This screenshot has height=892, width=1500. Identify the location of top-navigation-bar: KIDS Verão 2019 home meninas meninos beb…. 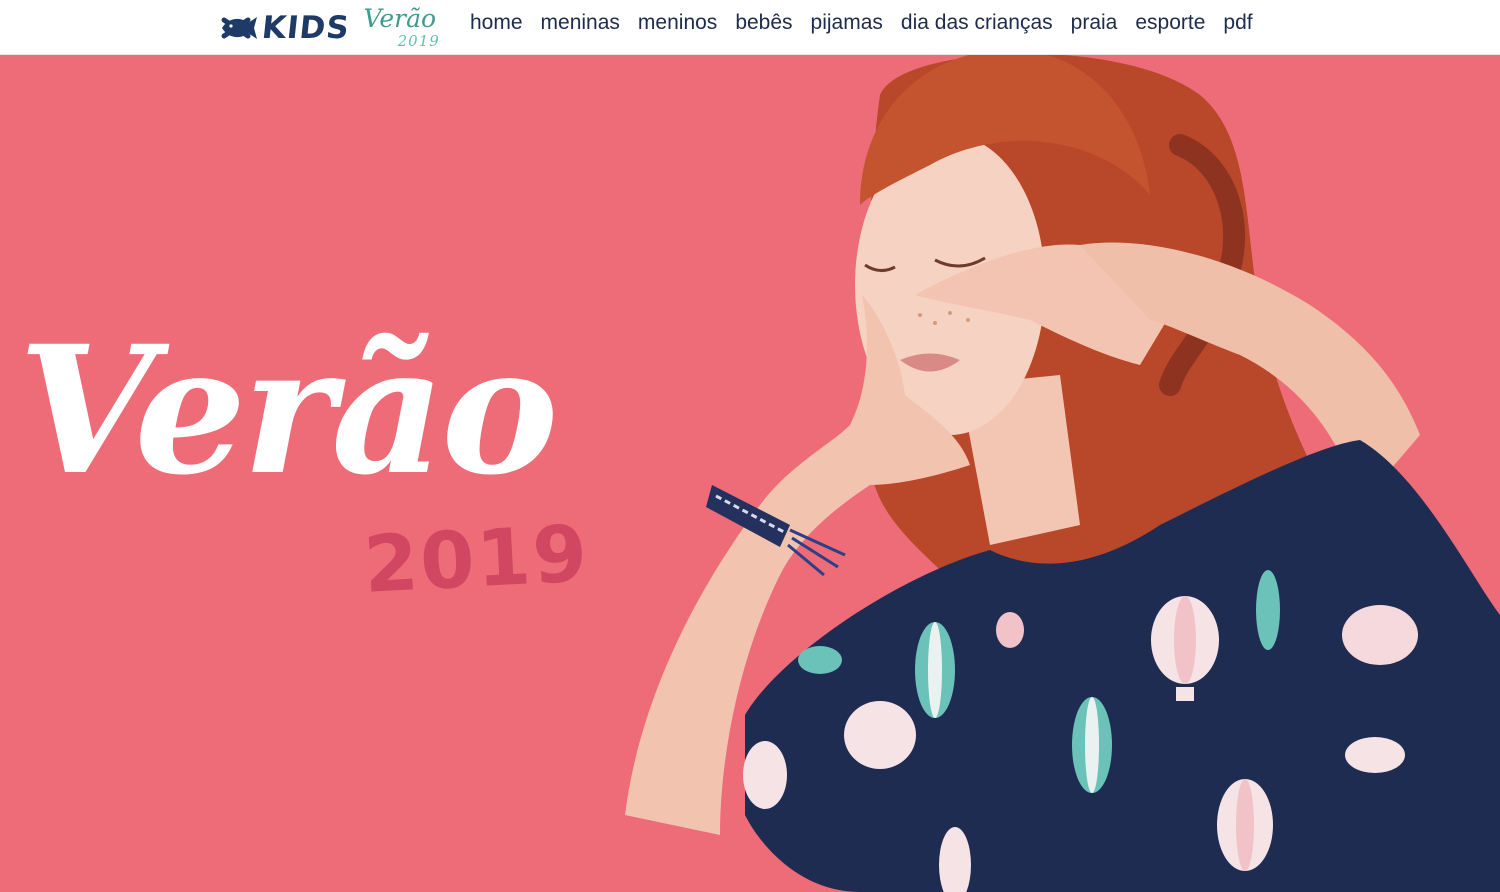
(750, 27).